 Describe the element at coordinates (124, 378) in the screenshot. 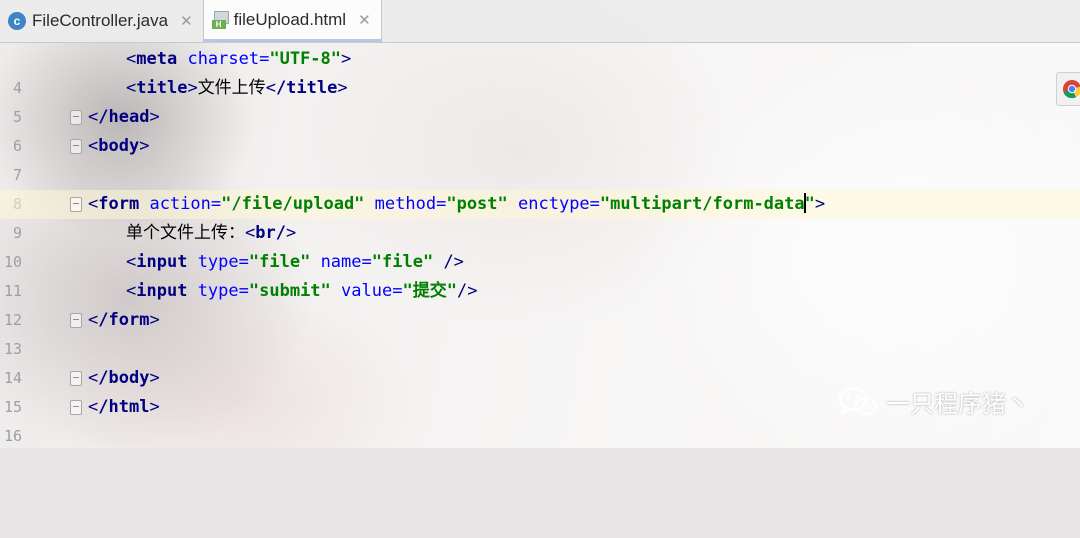

I see `tag-name: /body` at that location.